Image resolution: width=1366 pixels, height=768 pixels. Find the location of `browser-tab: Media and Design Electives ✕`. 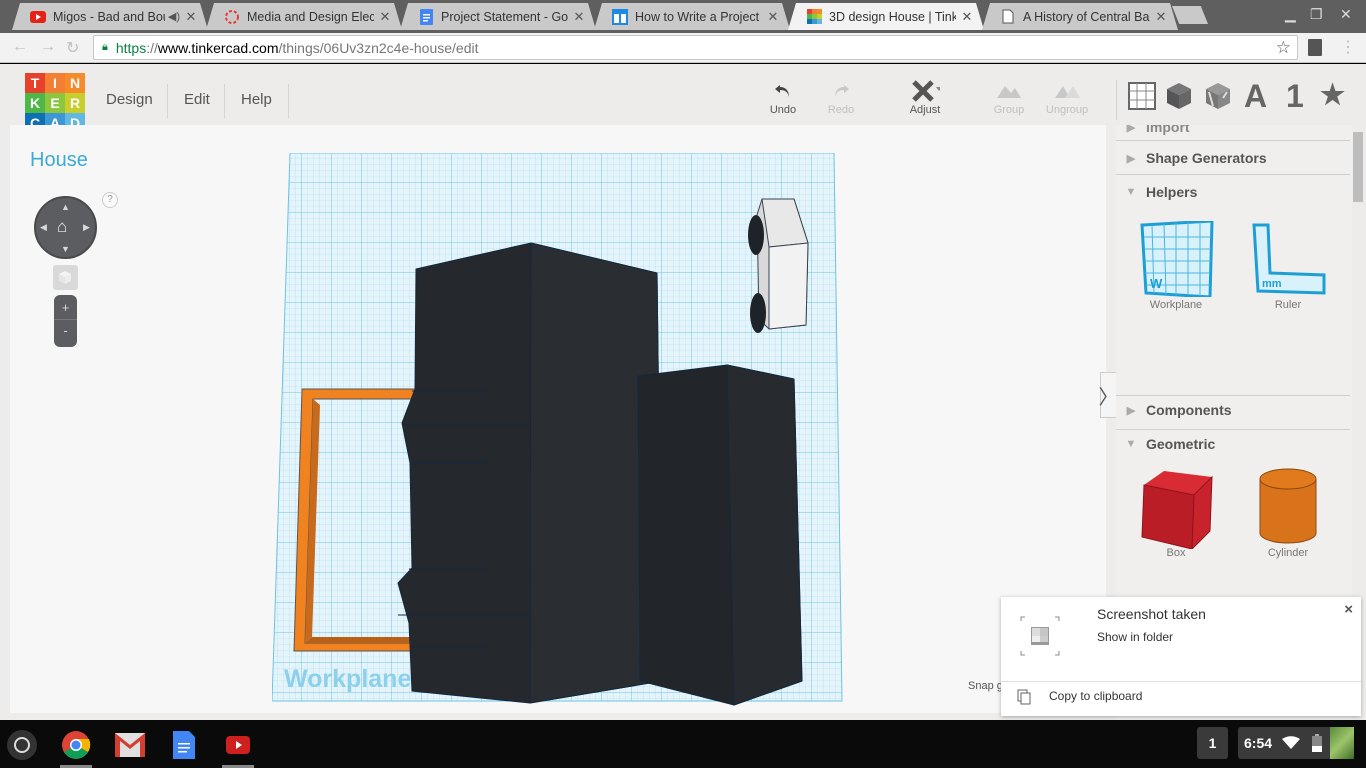

browser-tab: Media and Design Electives ✕ is located at coordinates (304, 16).